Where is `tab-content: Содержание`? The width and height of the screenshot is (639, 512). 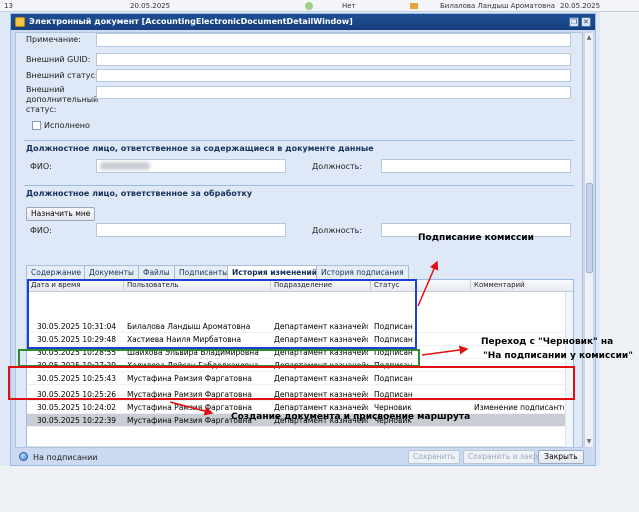
tab-content: Содержание is located at coordinates (56, 272).